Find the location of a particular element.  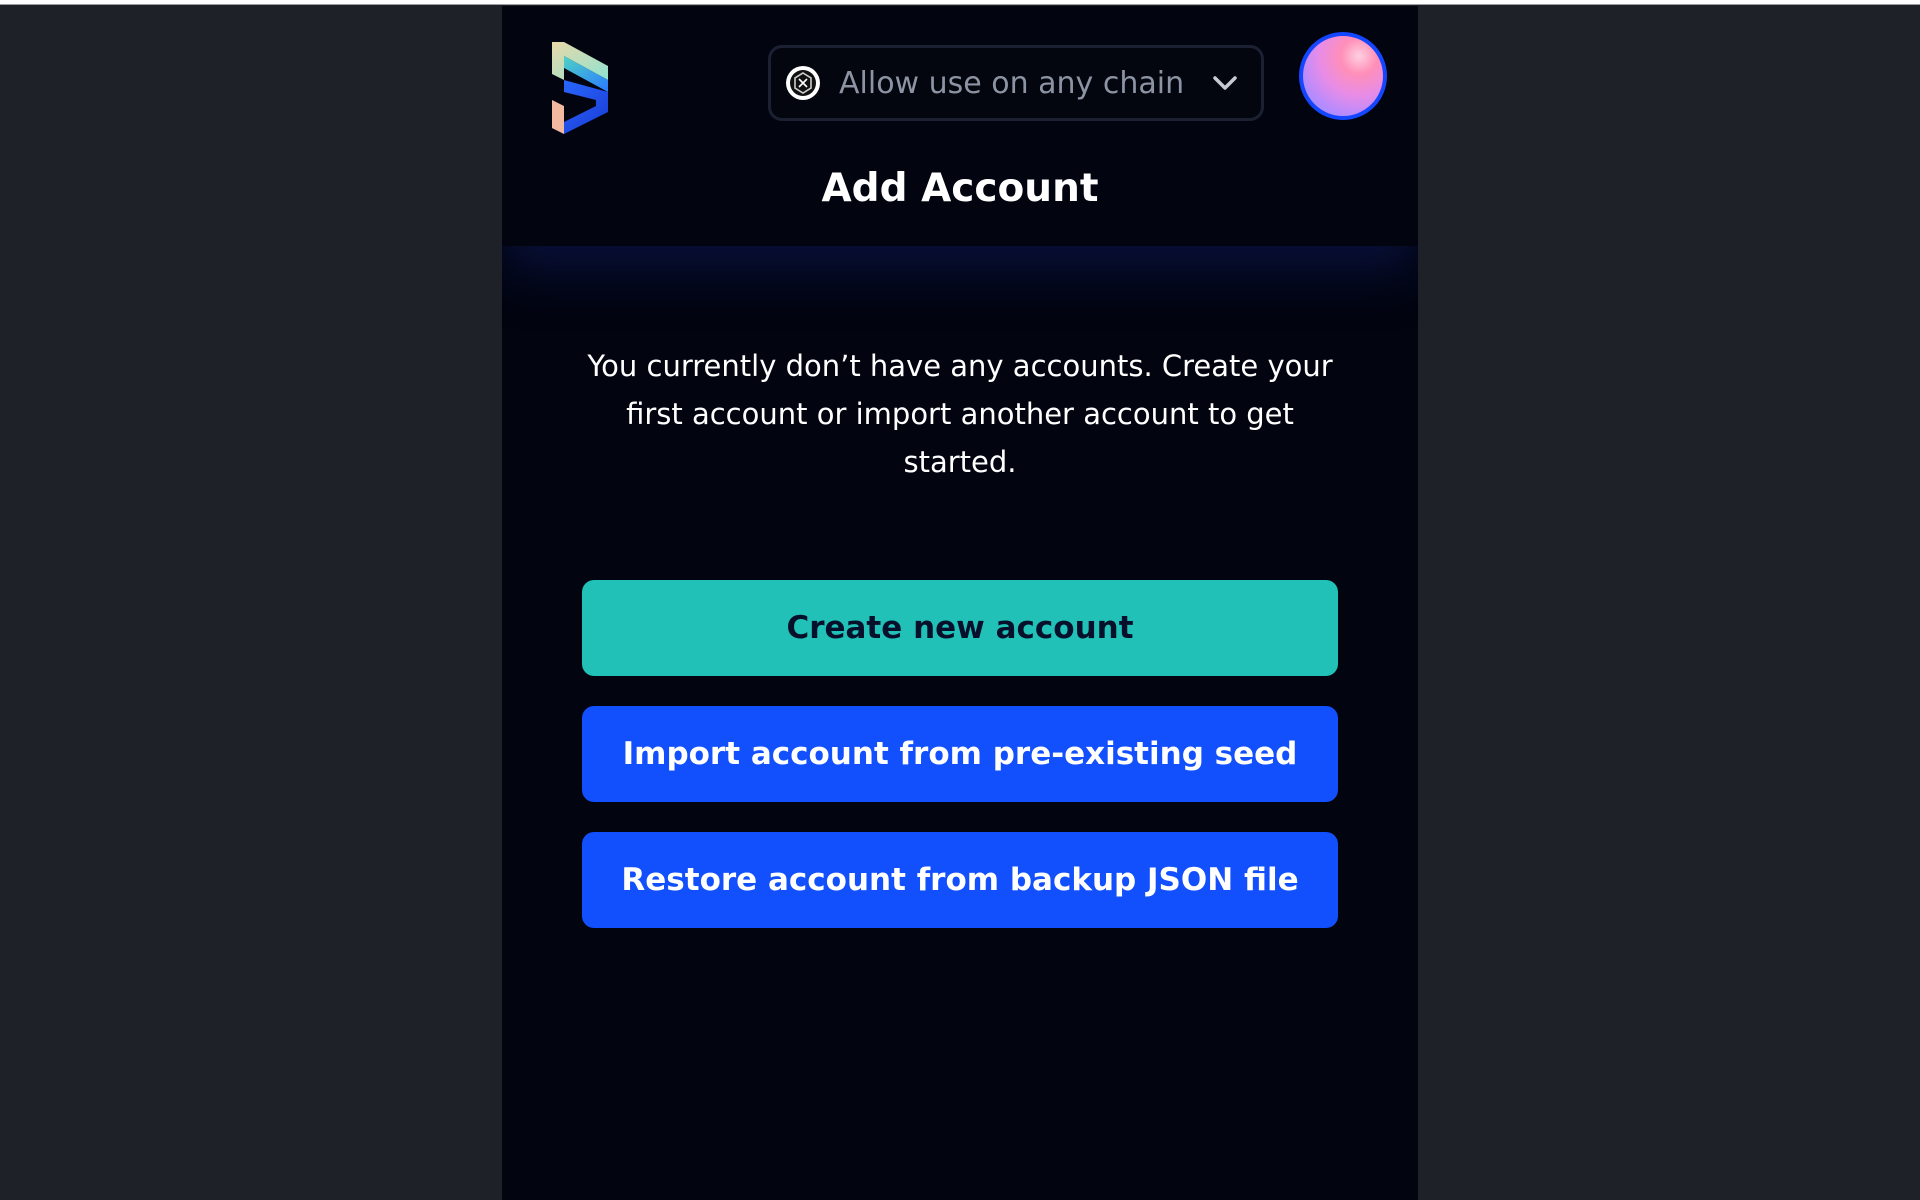

chain-selector-dropdown: Allow use on any chain is located at coordinates (1016, 83).